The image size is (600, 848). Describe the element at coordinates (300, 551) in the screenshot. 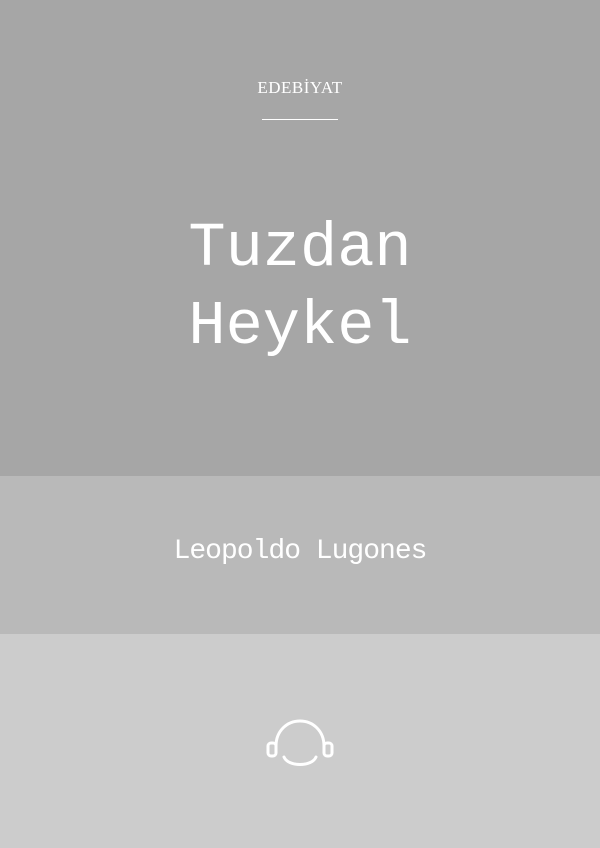

I see `author-name: Leopoldo Lugones` at that location.